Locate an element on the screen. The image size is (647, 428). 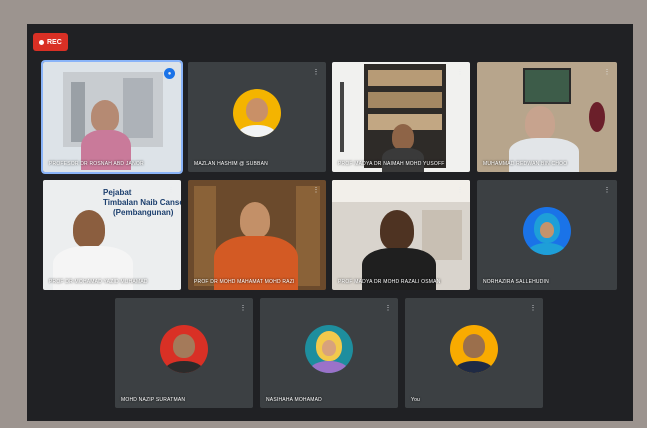
participant-name: NORHAZIRA SALLEHUDIN is located at coordinates (516, 282).